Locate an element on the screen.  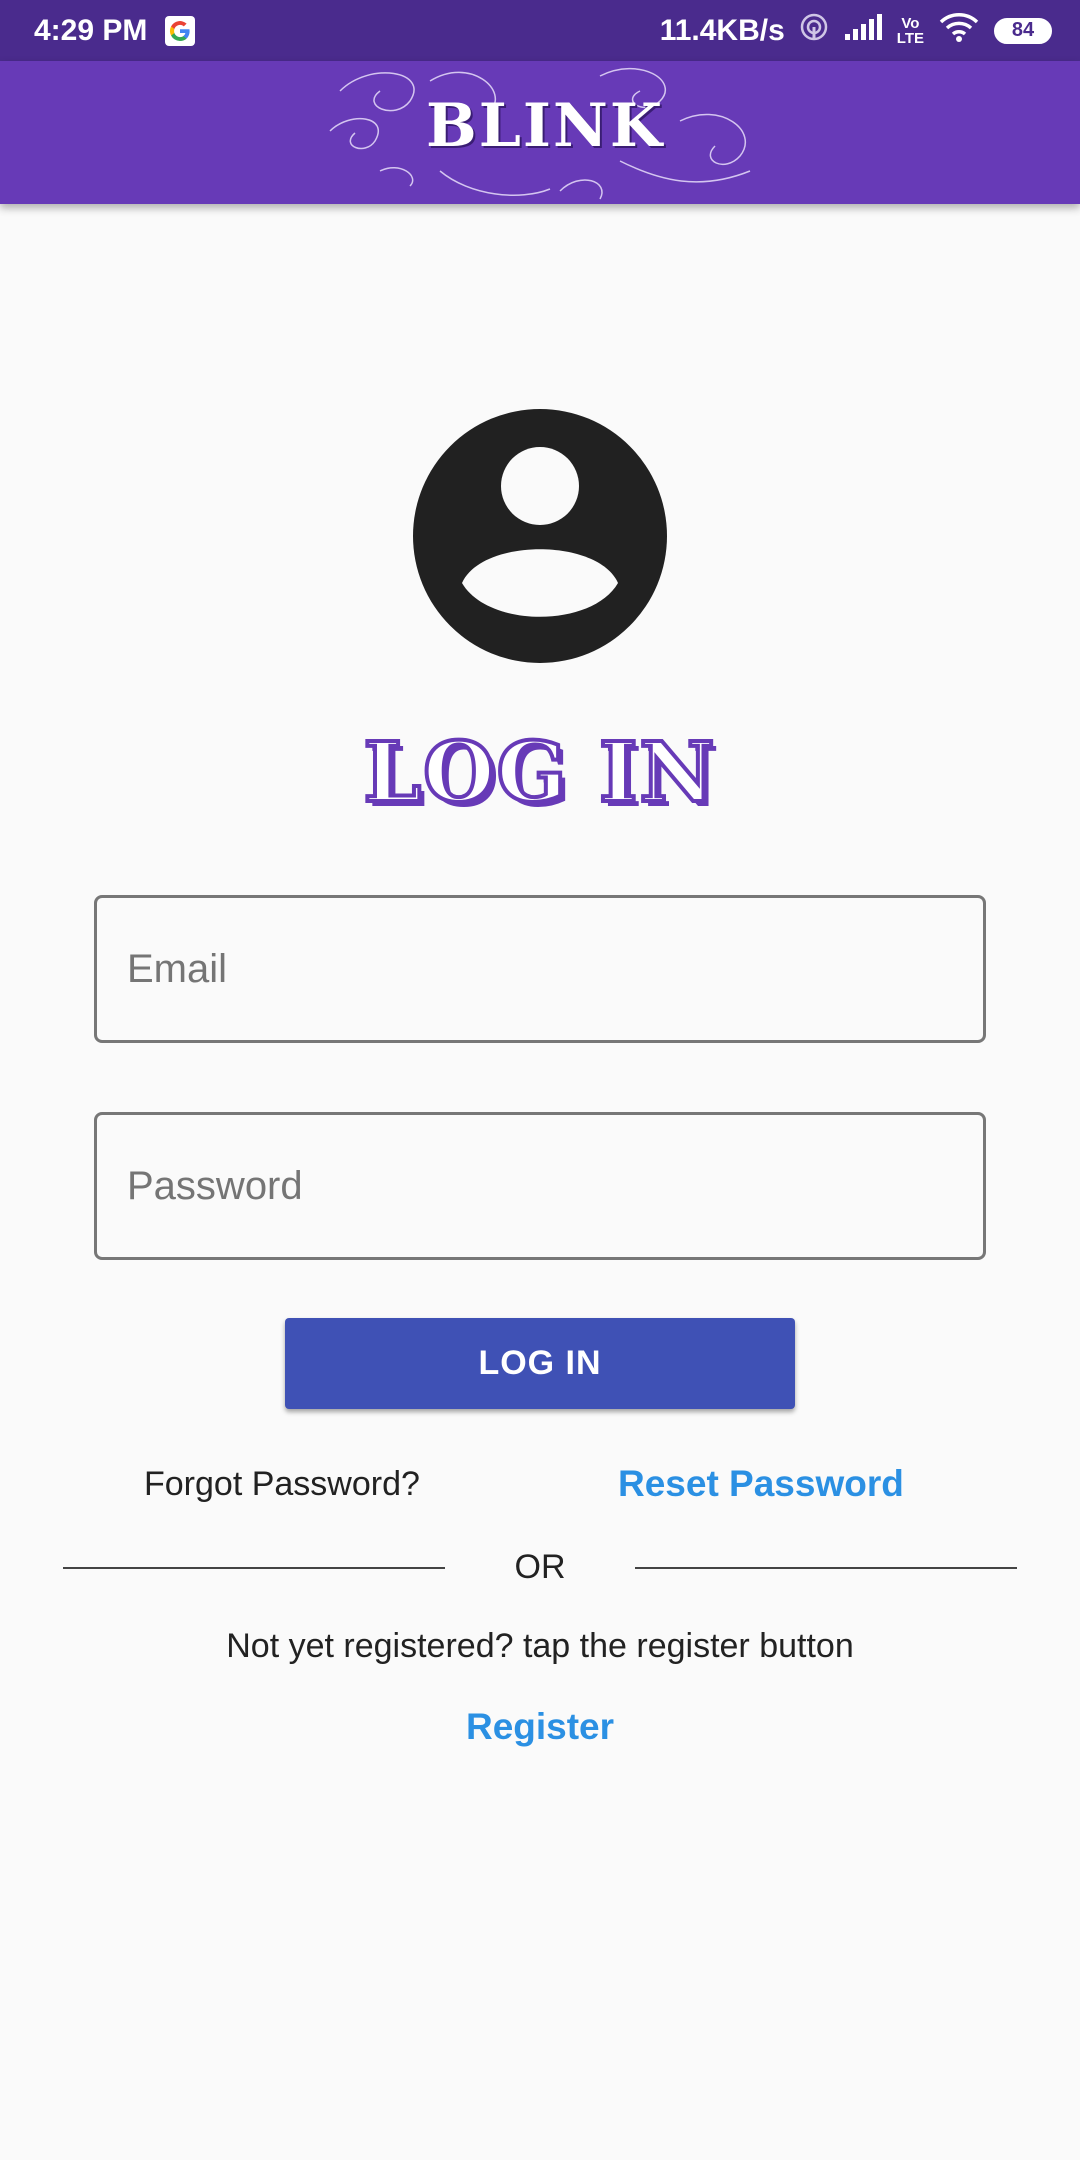
volte-bottom-label: LTE is located at coordinates (910, 38).